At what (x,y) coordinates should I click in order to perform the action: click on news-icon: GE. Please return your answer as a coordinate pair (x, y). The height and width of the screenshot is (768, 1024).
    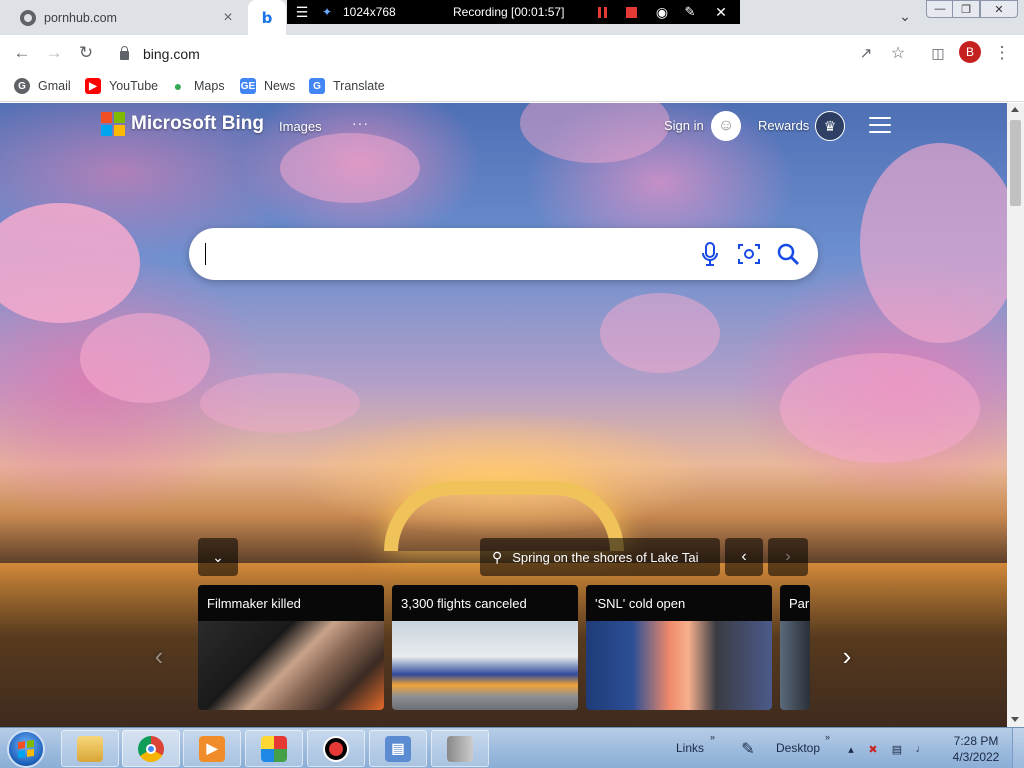
    Looking at the image, I should click on (248, 86).